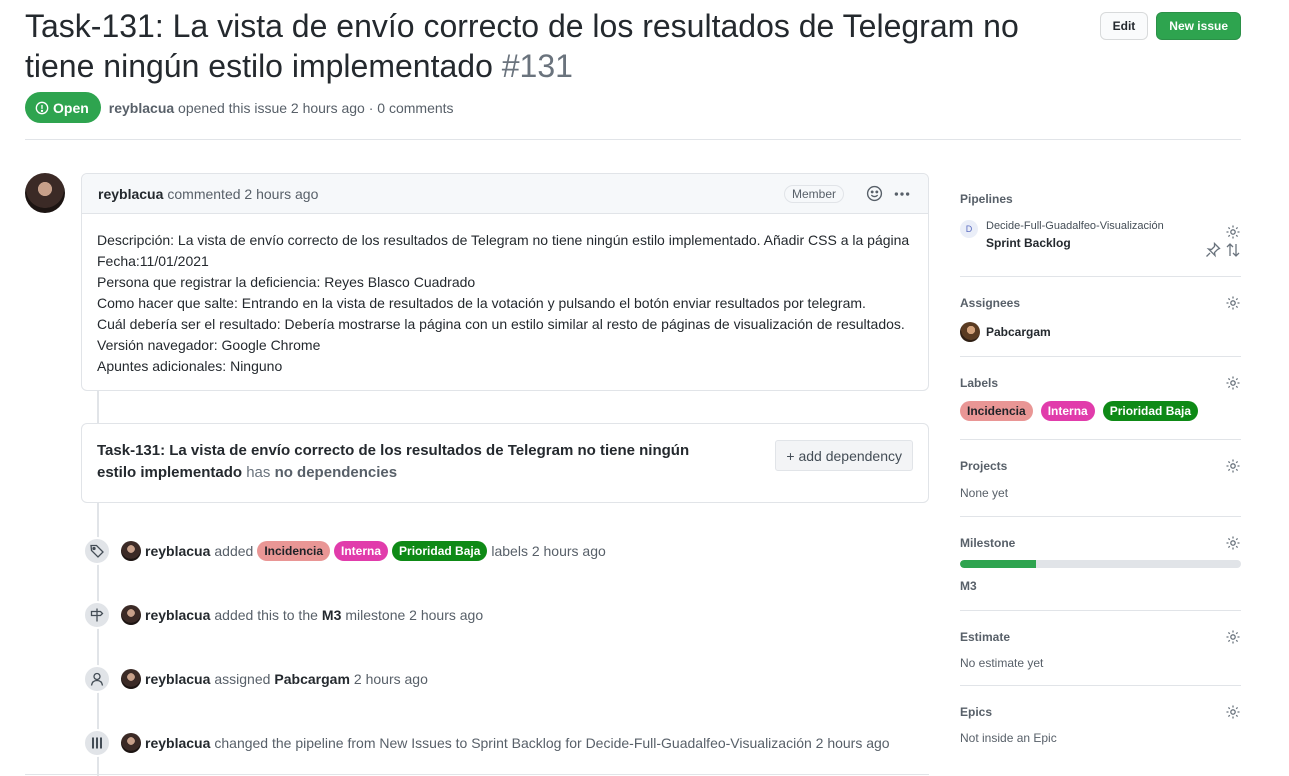 The width and height of the screenshot is (1289, 776). Describe the element at coordinates (1100, 564) in the screenshot. I see `sidebar-milestone: Milestone M3` at that location.